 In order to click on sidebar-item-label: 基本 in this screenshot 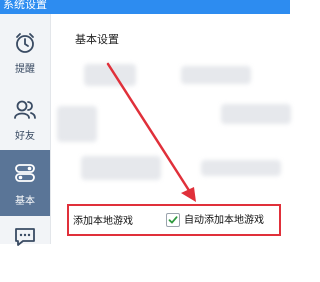, I will do `click(25, 201)`.